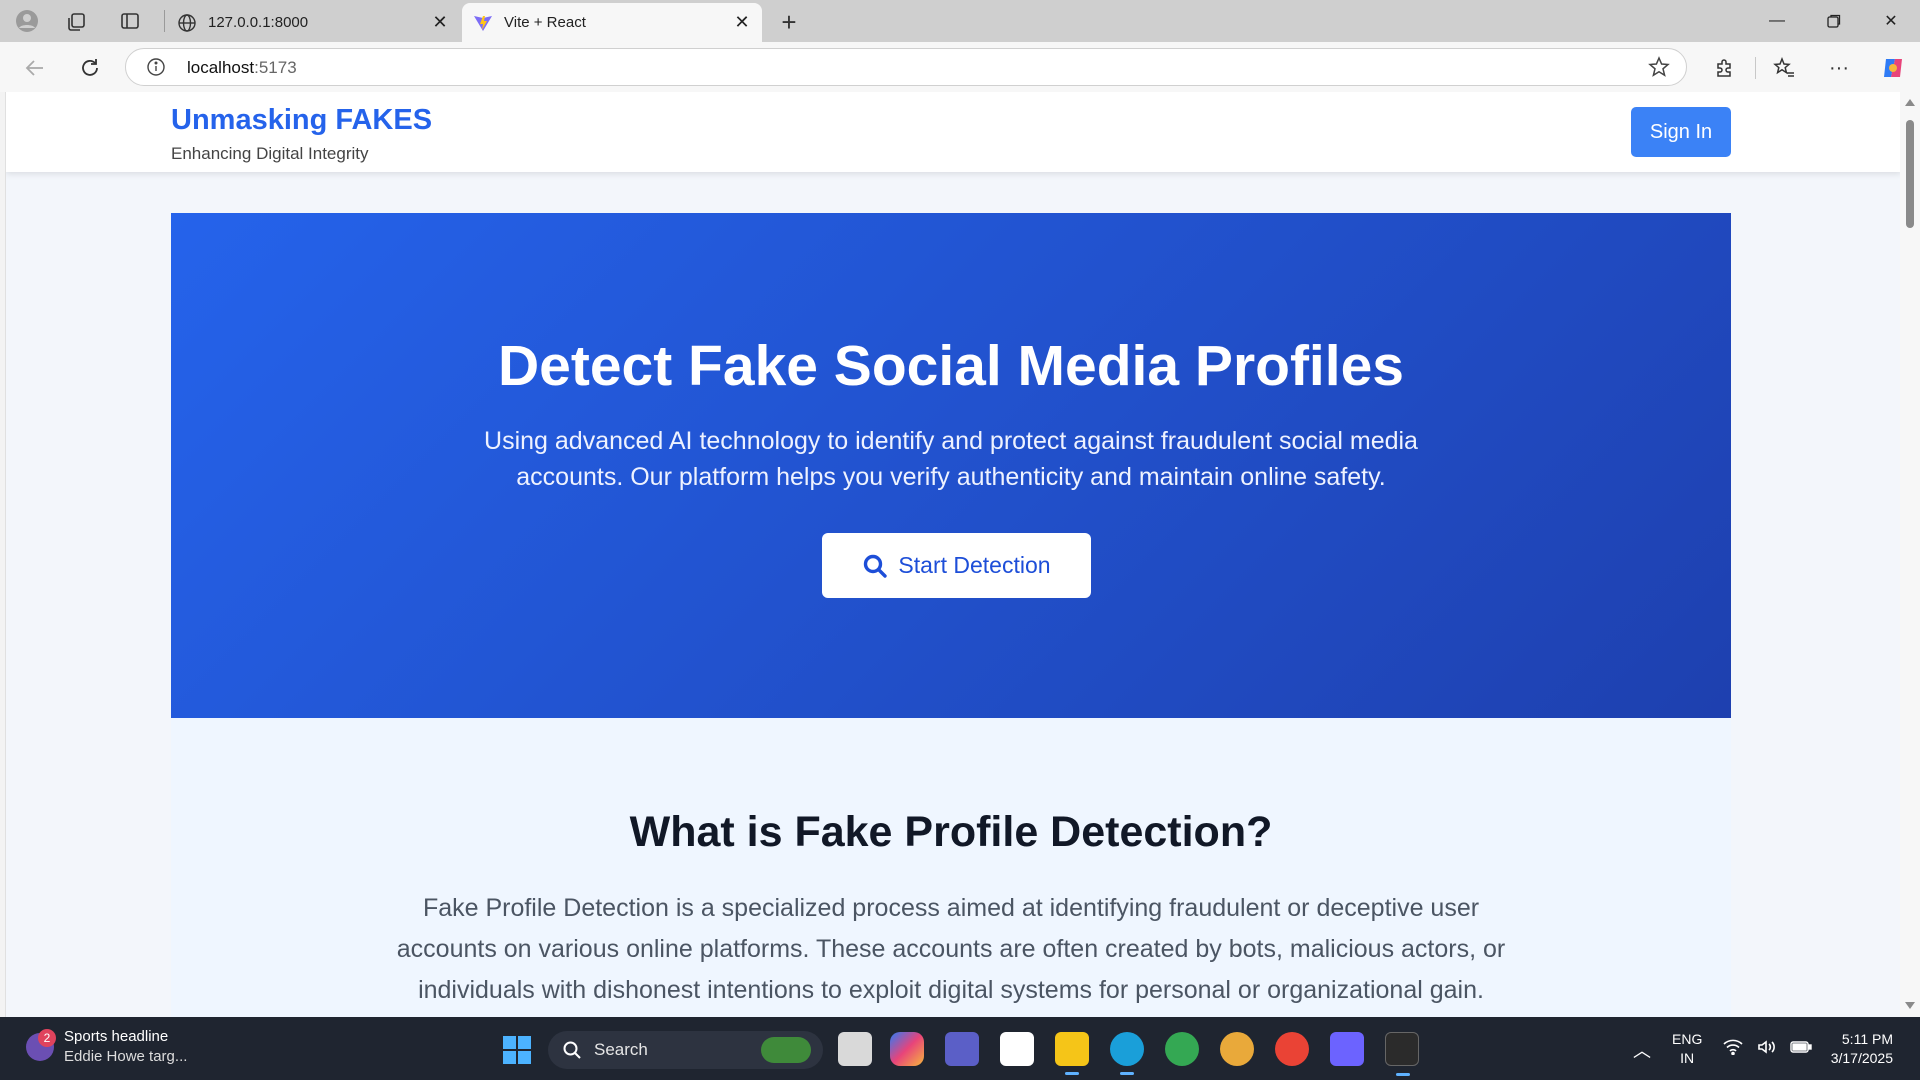  Describe the element at coordinates (1724, 68) in the screenshot. I see `extensions-icon` at that location.